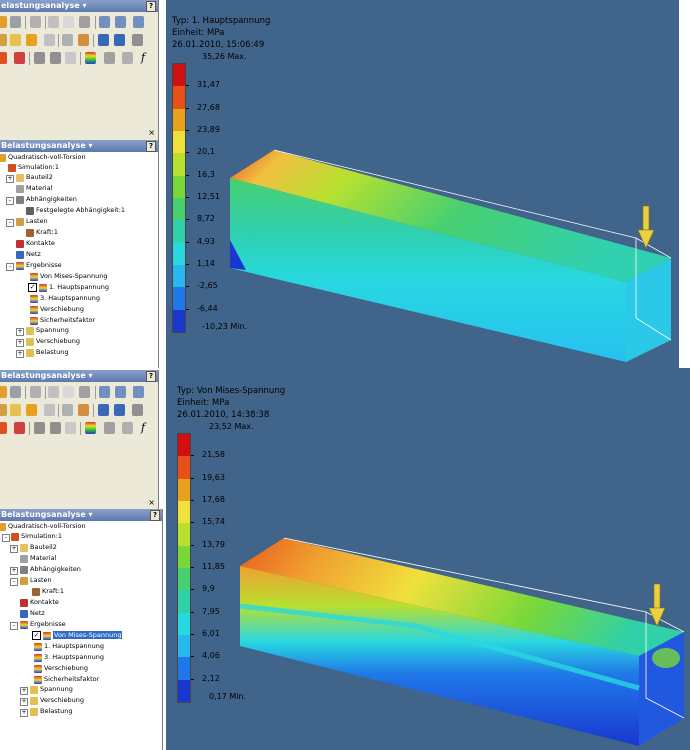 The height and width of the screenshot is (750, 690). What do you see at coordinates (138, 22) in the screenshot?
I see `sliding-icon` at bounding box center [138, 22].